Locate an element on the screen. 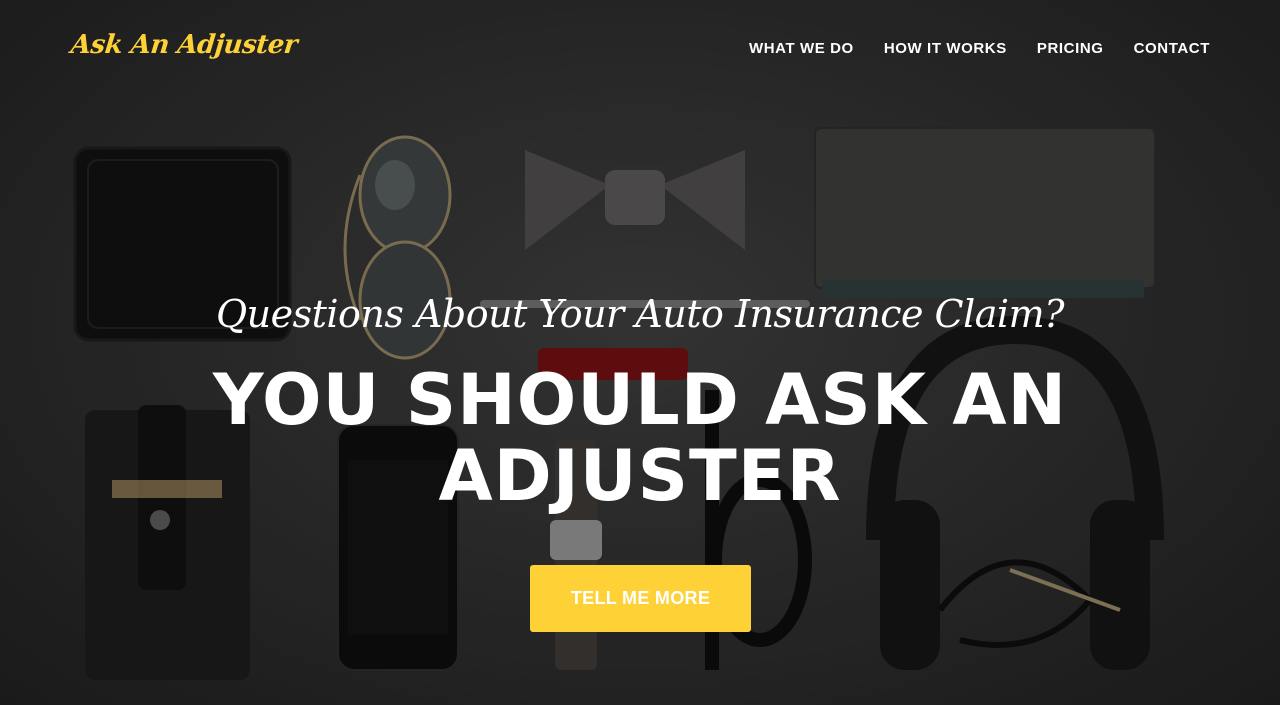  nav-menu: WHAT WE DO HOW IT WORKS PRICING CONTACT is located at coordinates (964, 48).